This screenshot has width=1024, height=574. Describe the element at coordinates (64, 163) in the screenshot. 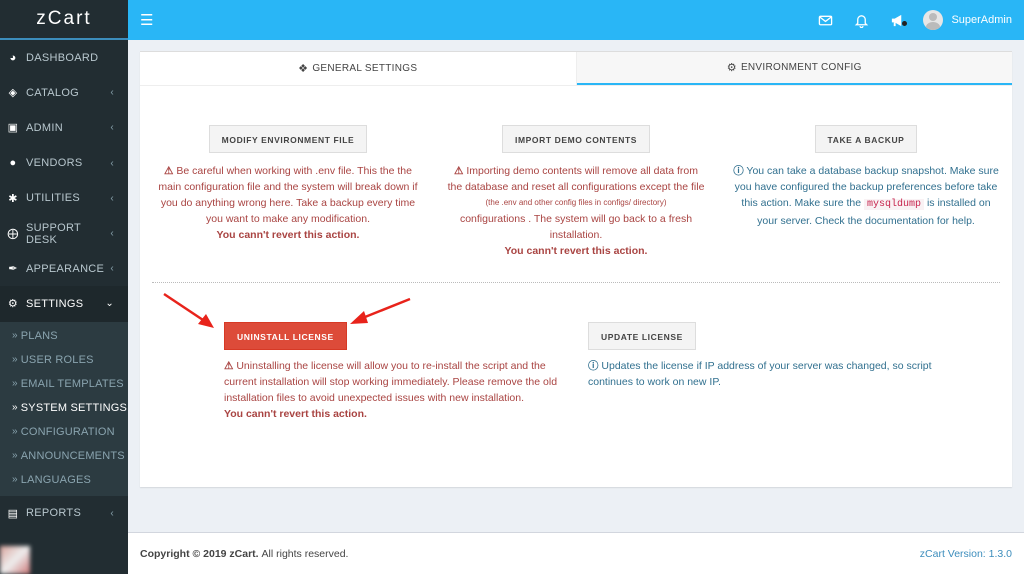

I see `sidebar-item-vendors: ● VENDORS ‹` at that location.